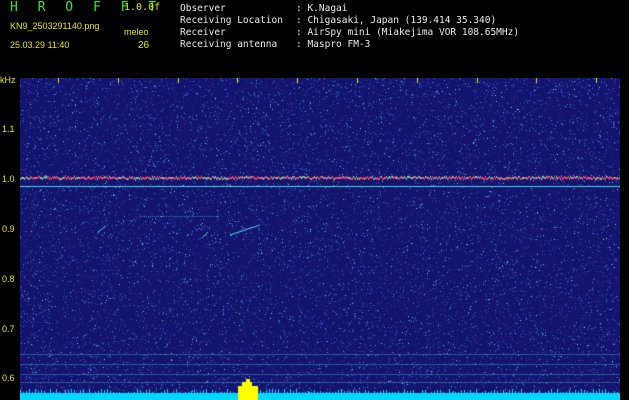  I want to click on meleo-count: 26, so click(144, 45).